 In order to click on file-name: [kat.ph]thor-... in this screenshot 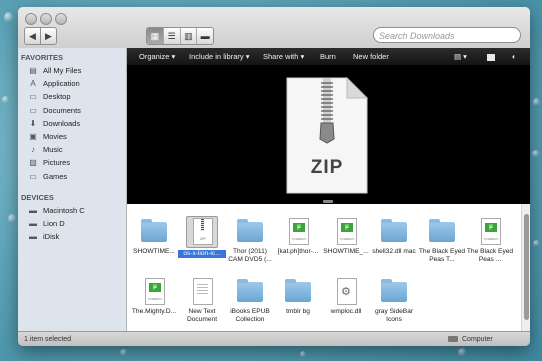, I will do `click(298, 251)`.